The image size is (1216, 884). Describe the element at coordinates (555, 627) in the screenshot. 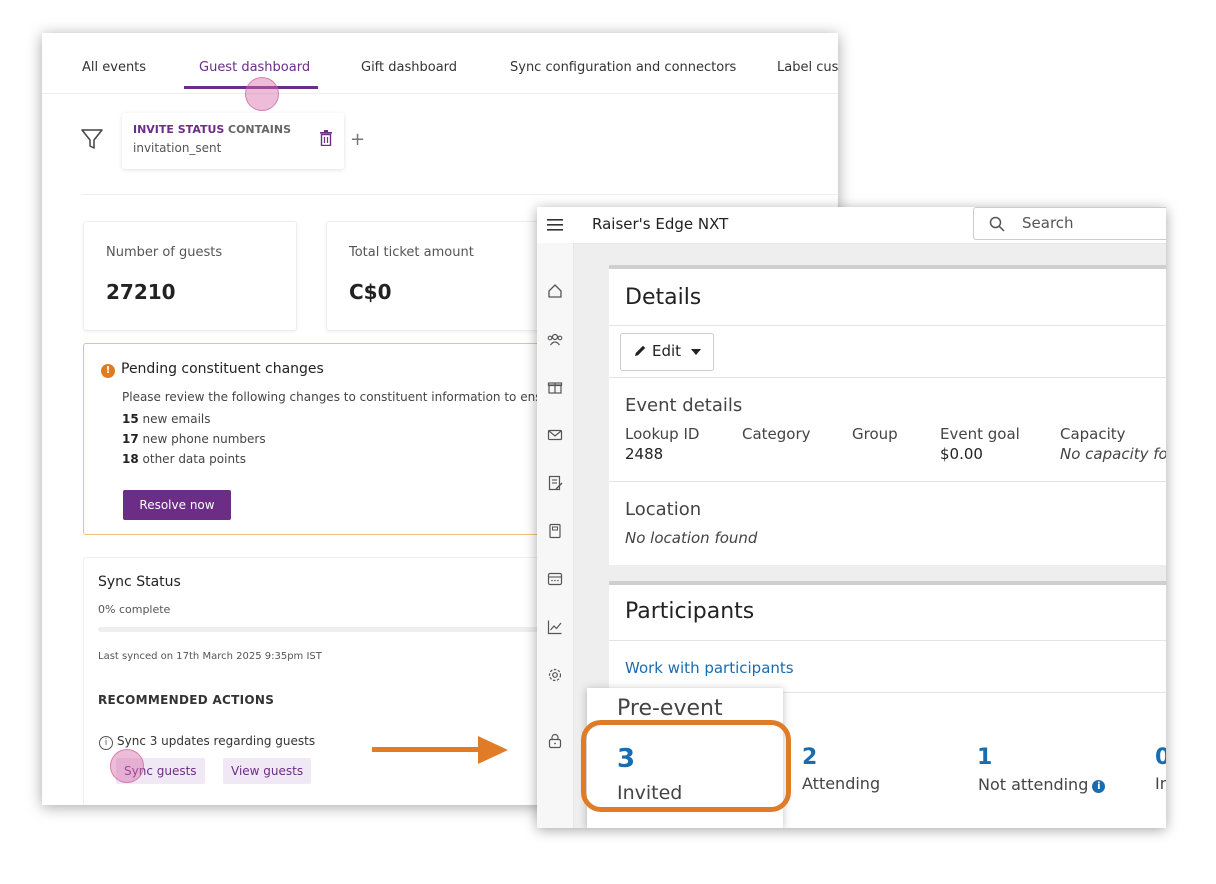

I see `analytics-icon` at that location.